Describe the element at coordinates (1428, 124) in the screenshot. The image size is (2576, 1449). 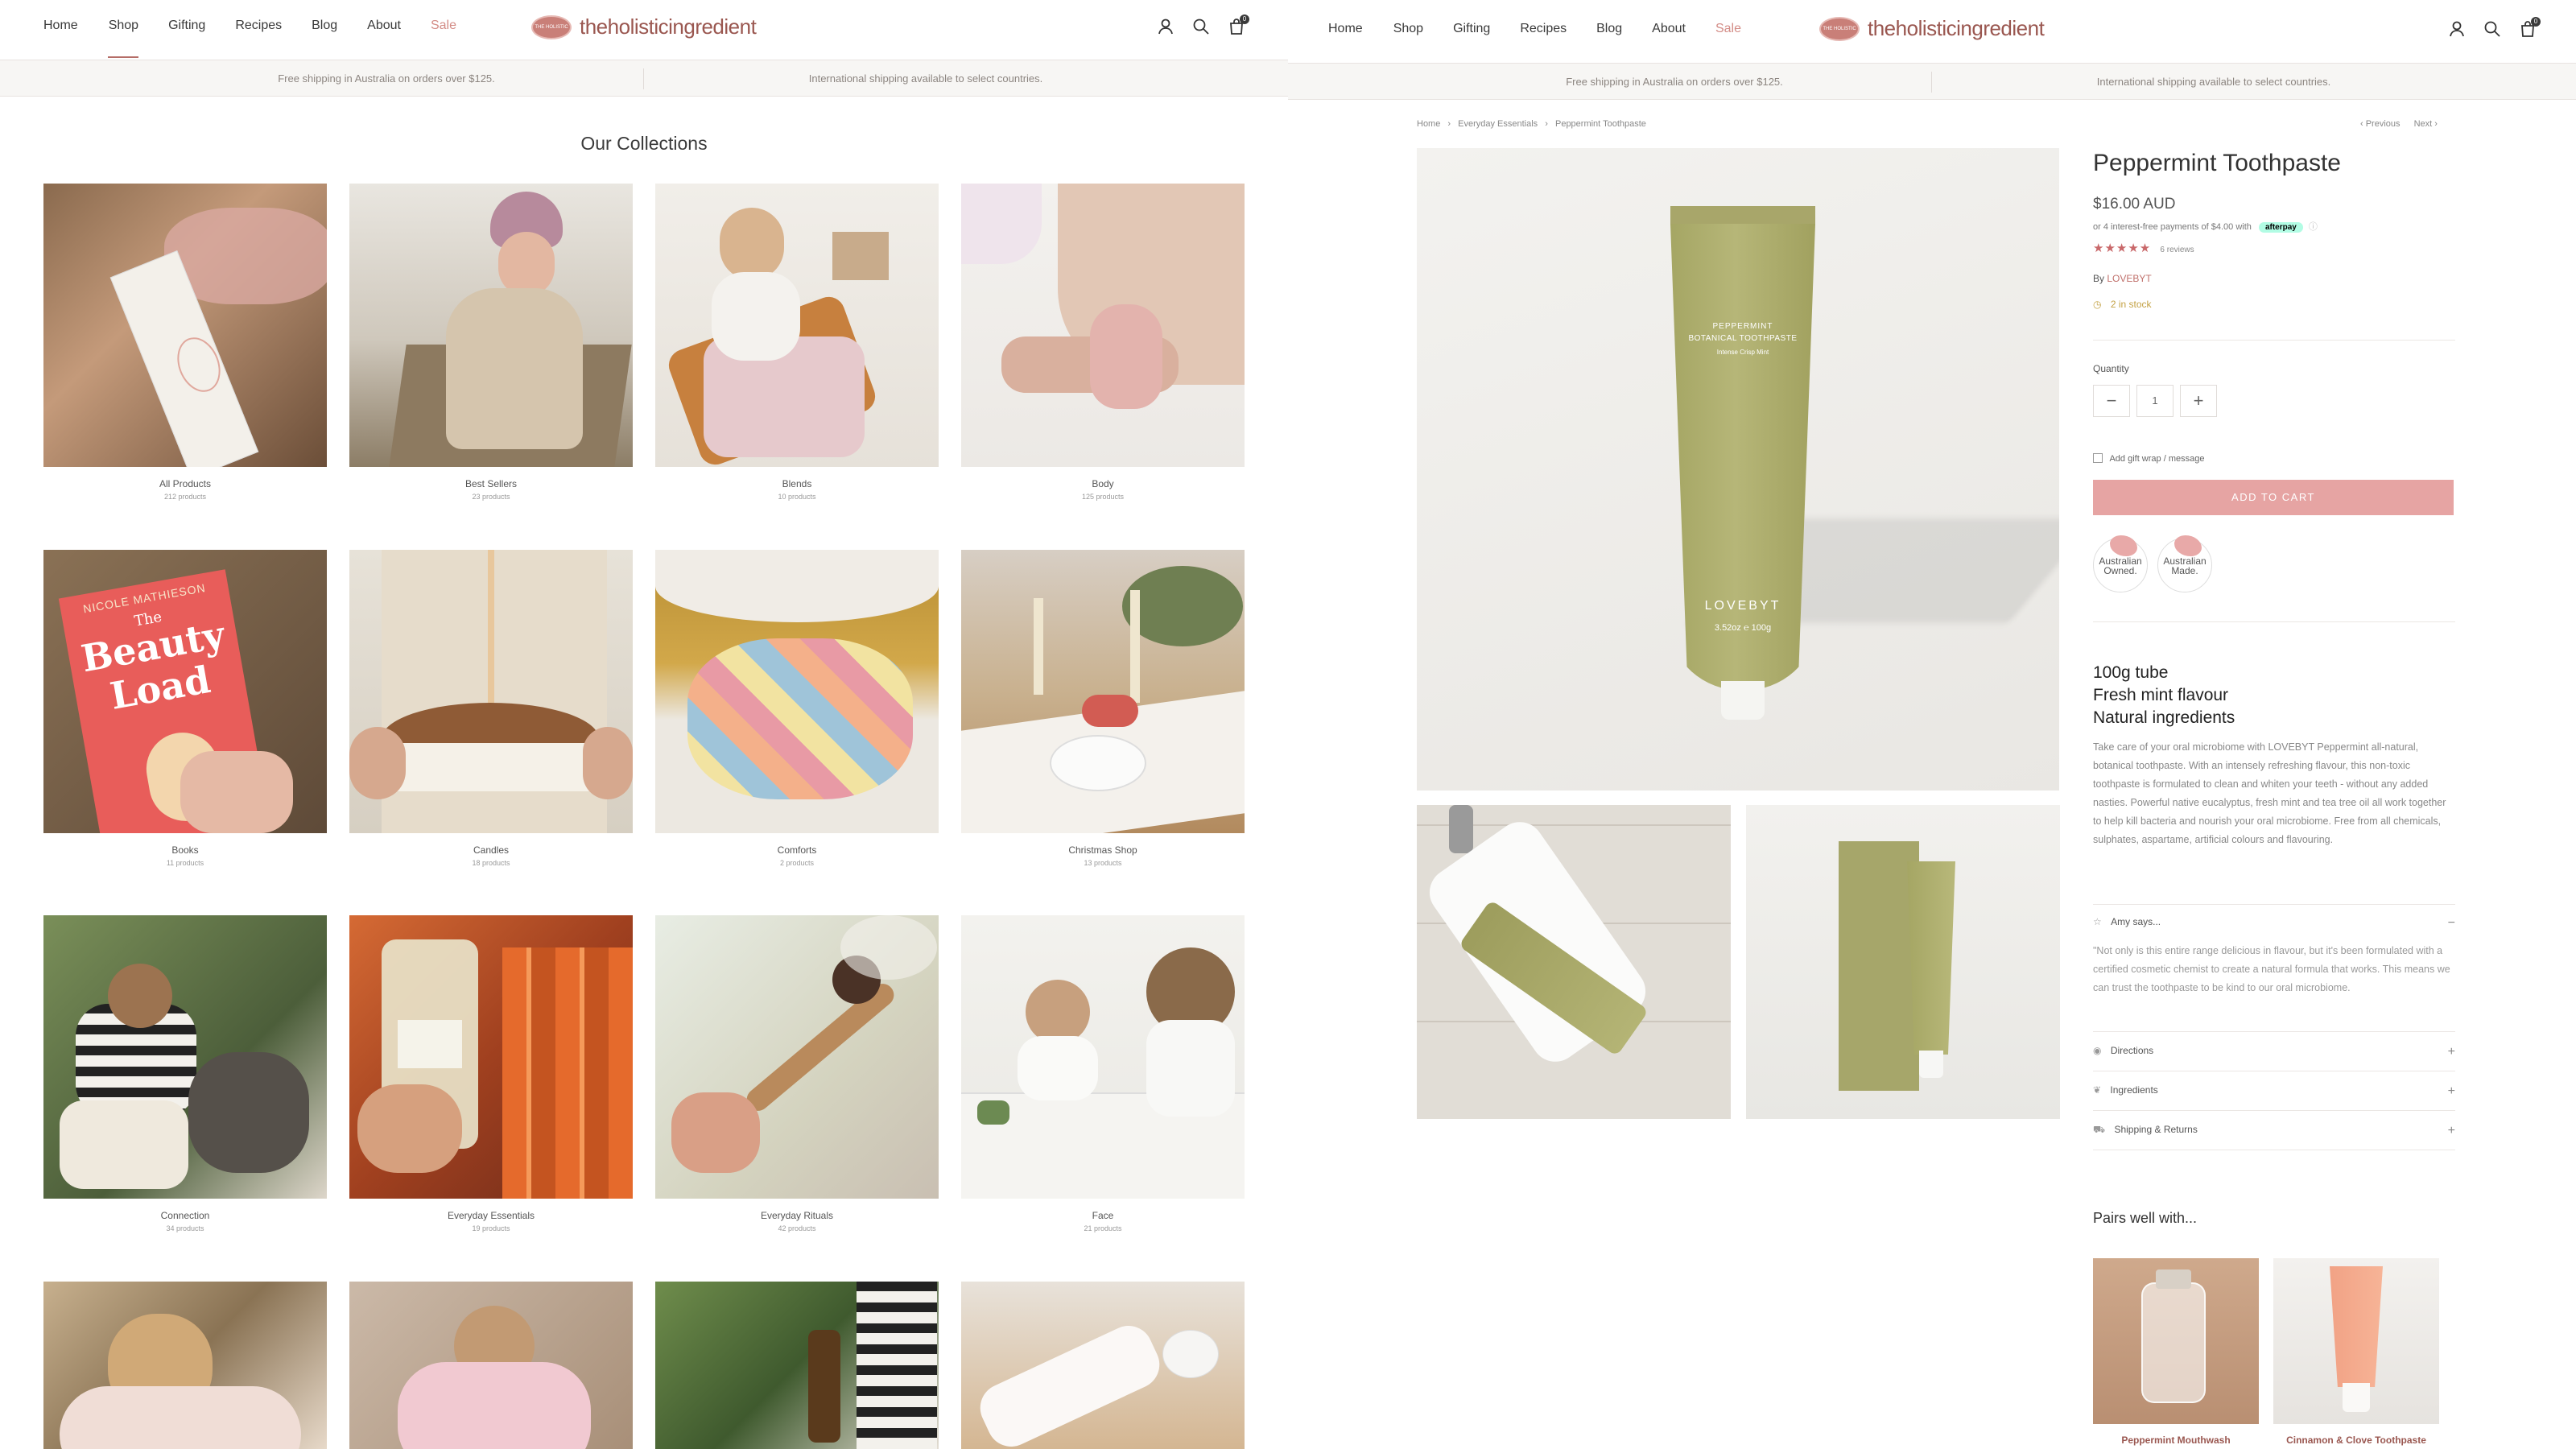
I see `breadcrumb-home: Home` at that location.